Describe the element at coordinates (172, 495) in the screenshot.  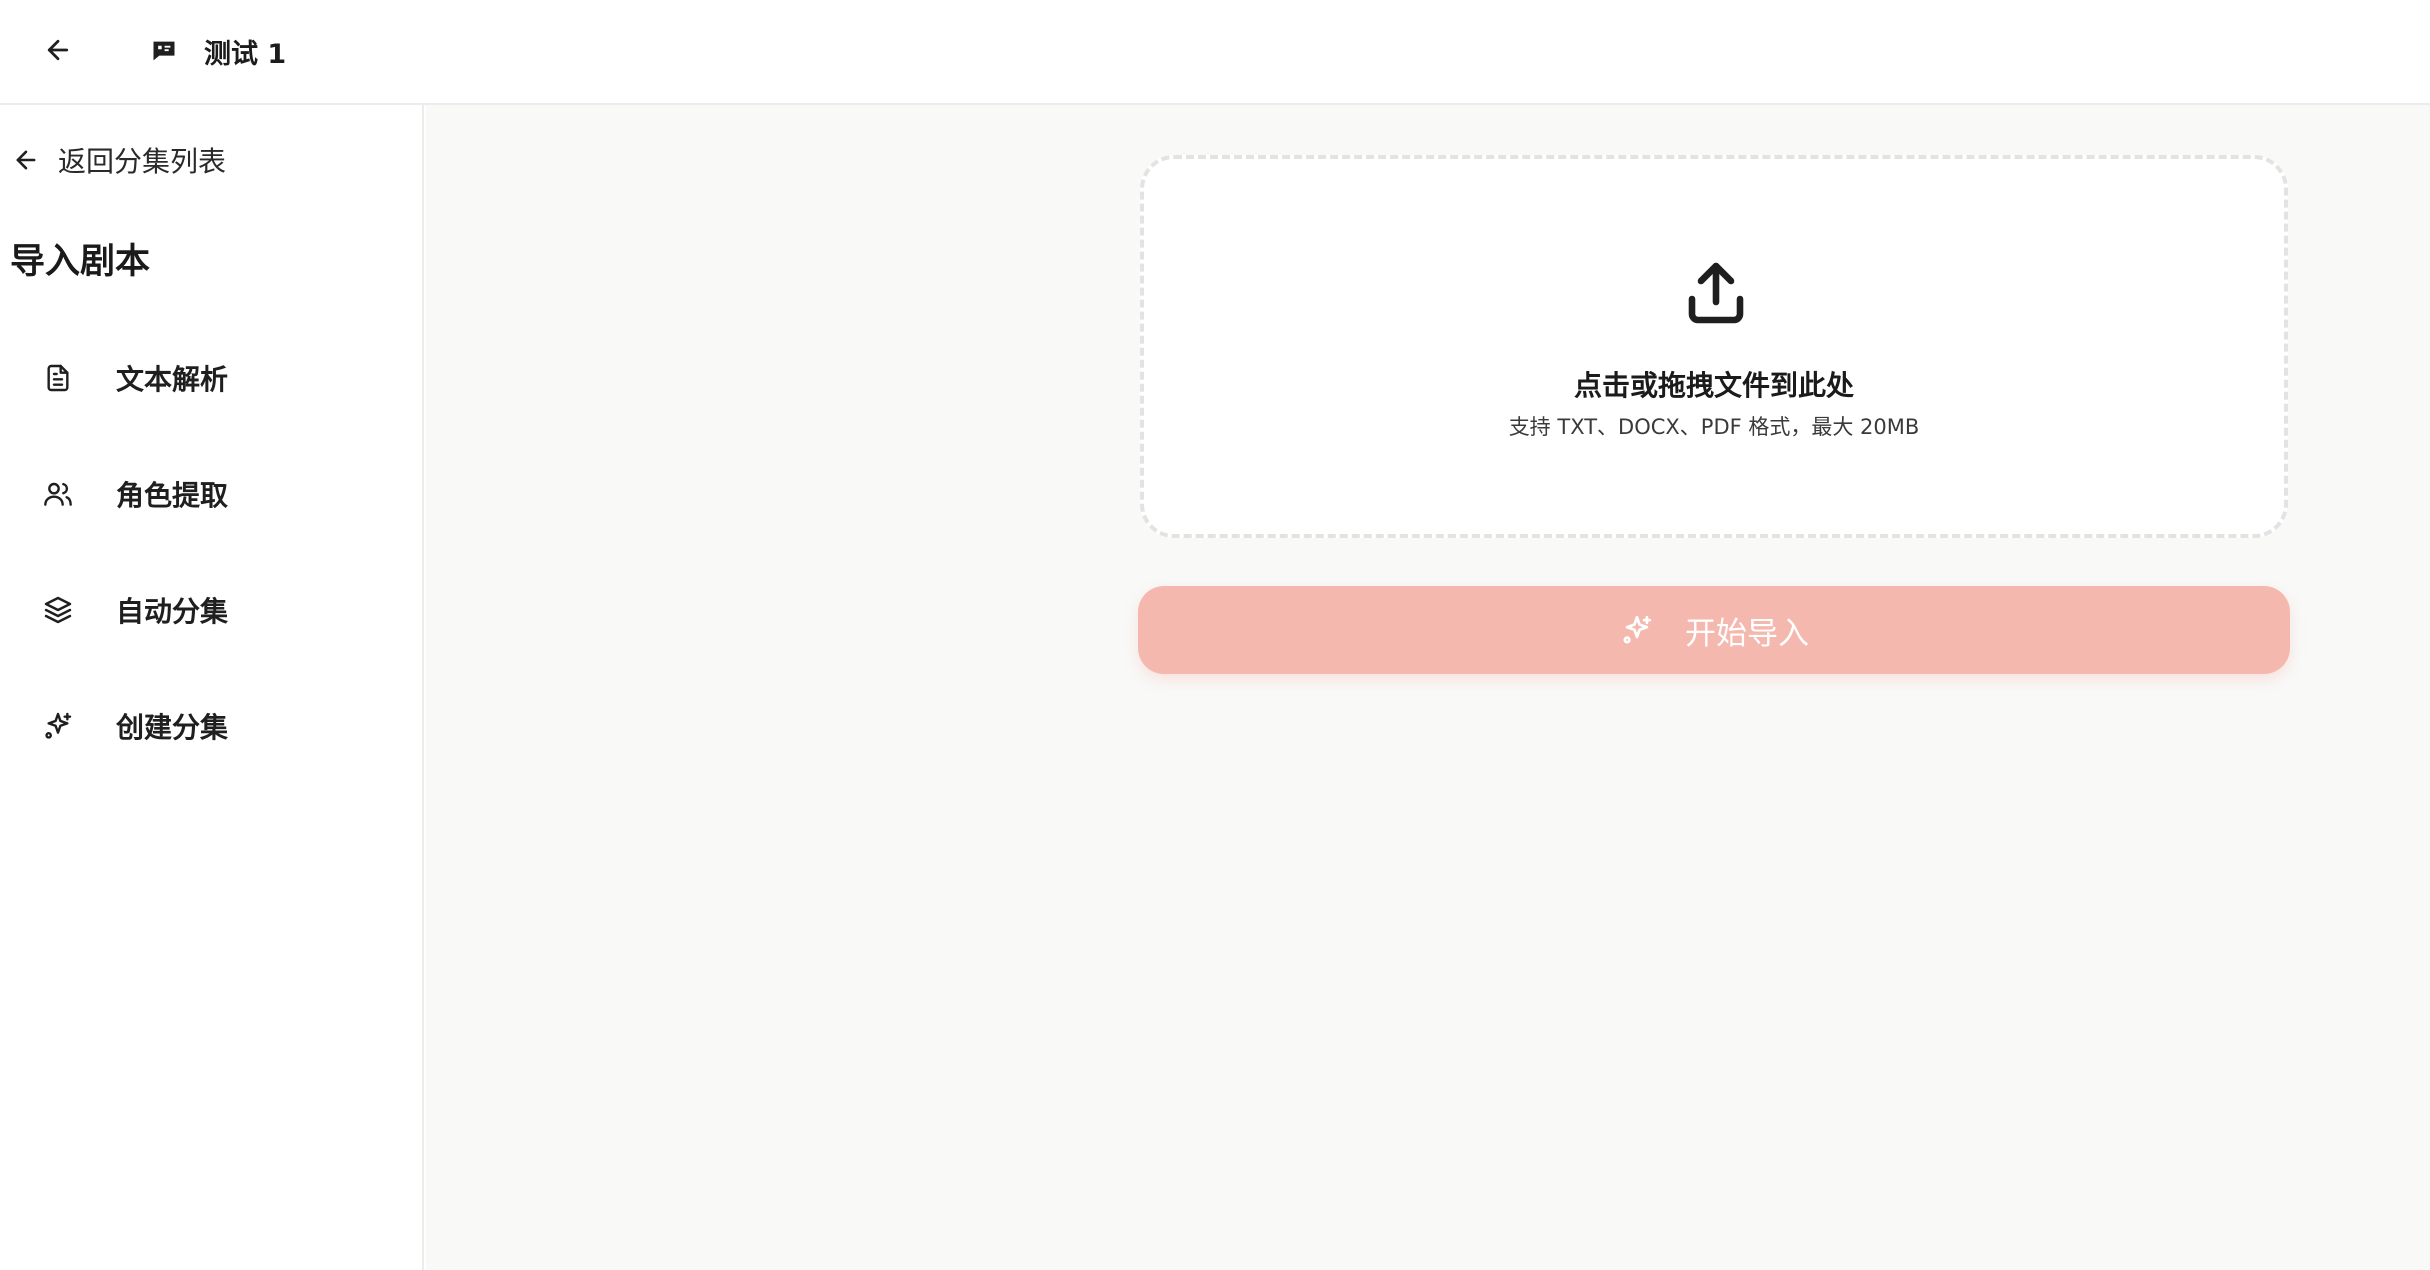
I see `sidebar-item-label: 角色提取` at that location.